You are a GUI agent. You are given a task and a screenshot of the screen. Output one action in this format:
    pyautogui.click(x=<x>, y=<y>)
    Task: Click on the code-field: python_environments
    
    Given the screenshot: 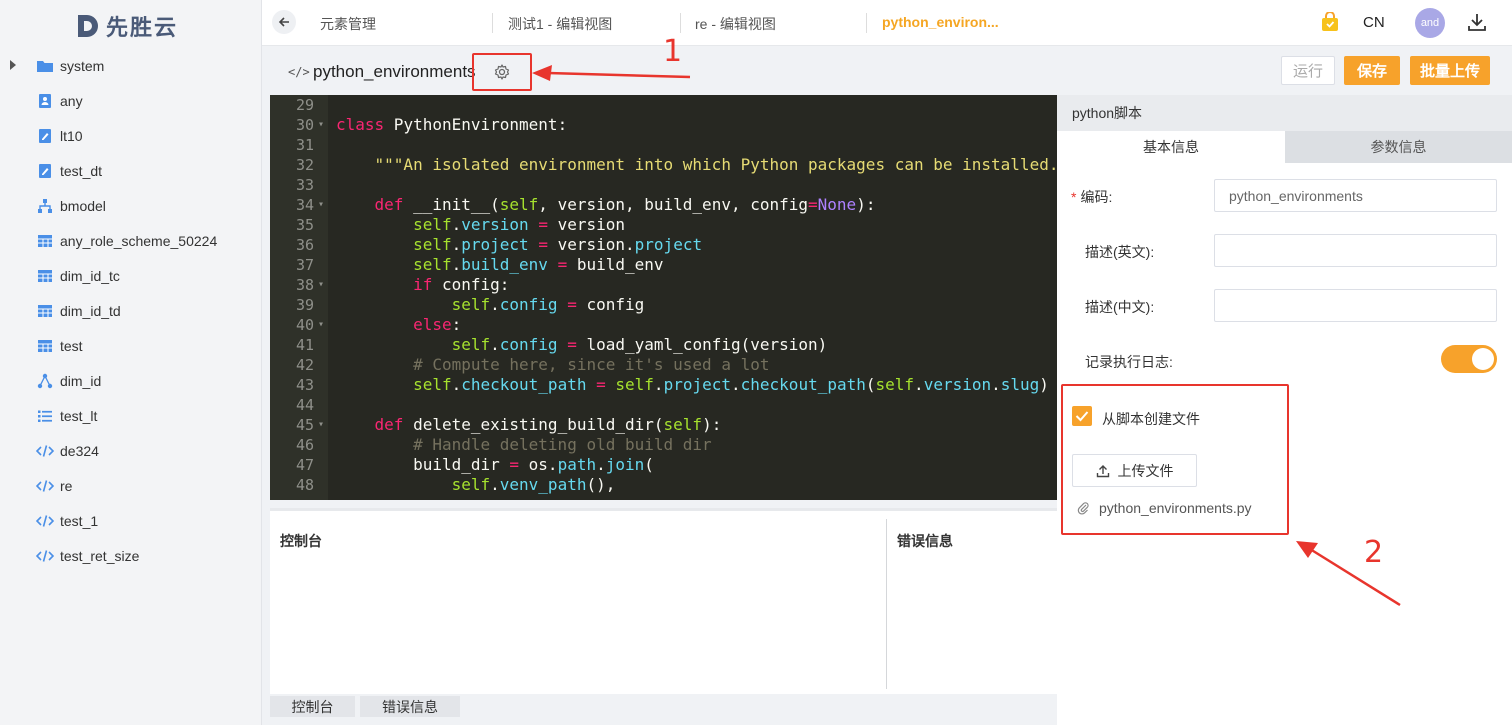 What is the action you would take?
    pyautogui.click(x=1355, y=195)
    